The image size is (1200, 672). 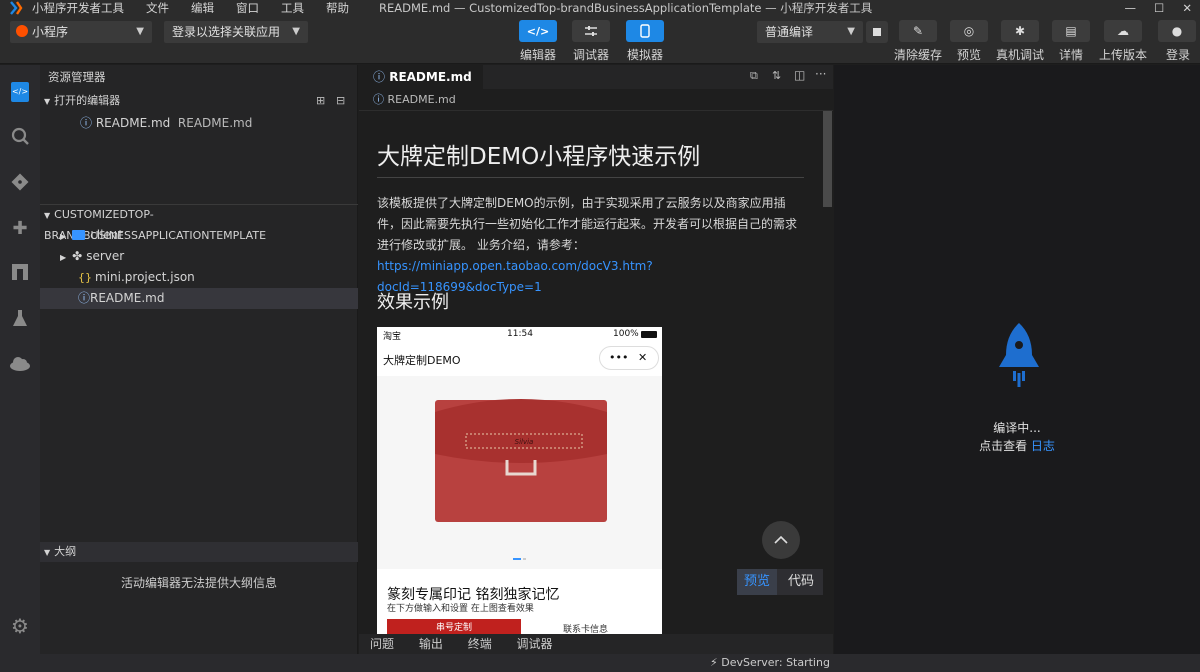 I want to click on login-select: 登录以选择关联应用 ▼, so click(x=236, y=32).